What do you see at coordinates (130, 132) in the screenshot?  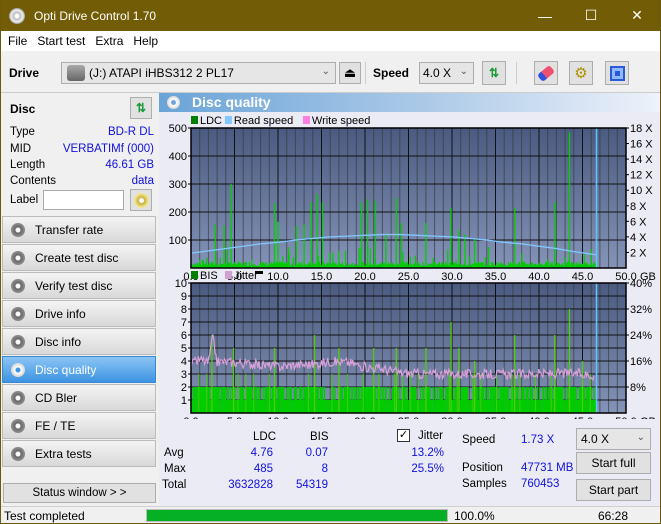 I see `disc-type-value: BD-R DL` at bounding box center [130, 132].